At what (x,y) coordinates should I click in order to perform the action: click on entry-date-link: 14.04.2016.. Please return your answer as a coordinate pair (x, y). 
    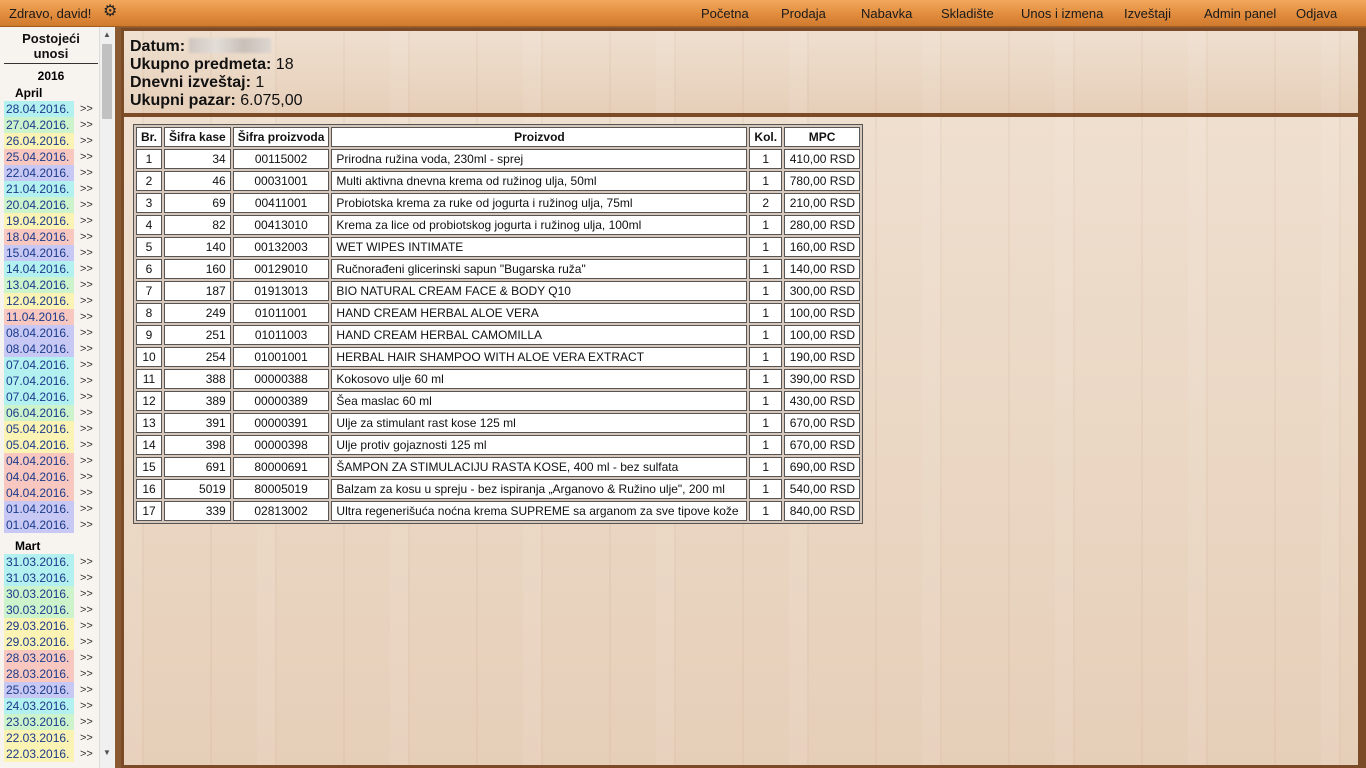
    Looking at the image, I should click on (39, 269).